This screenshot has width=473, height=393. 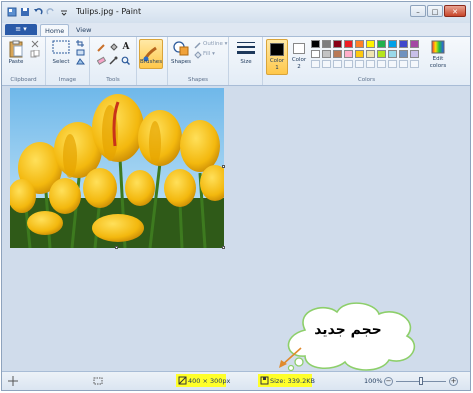 What do you see at coordinates (101, 47) in the screenshot?
I see `pencil-icon` at bounding box center [101, 47].